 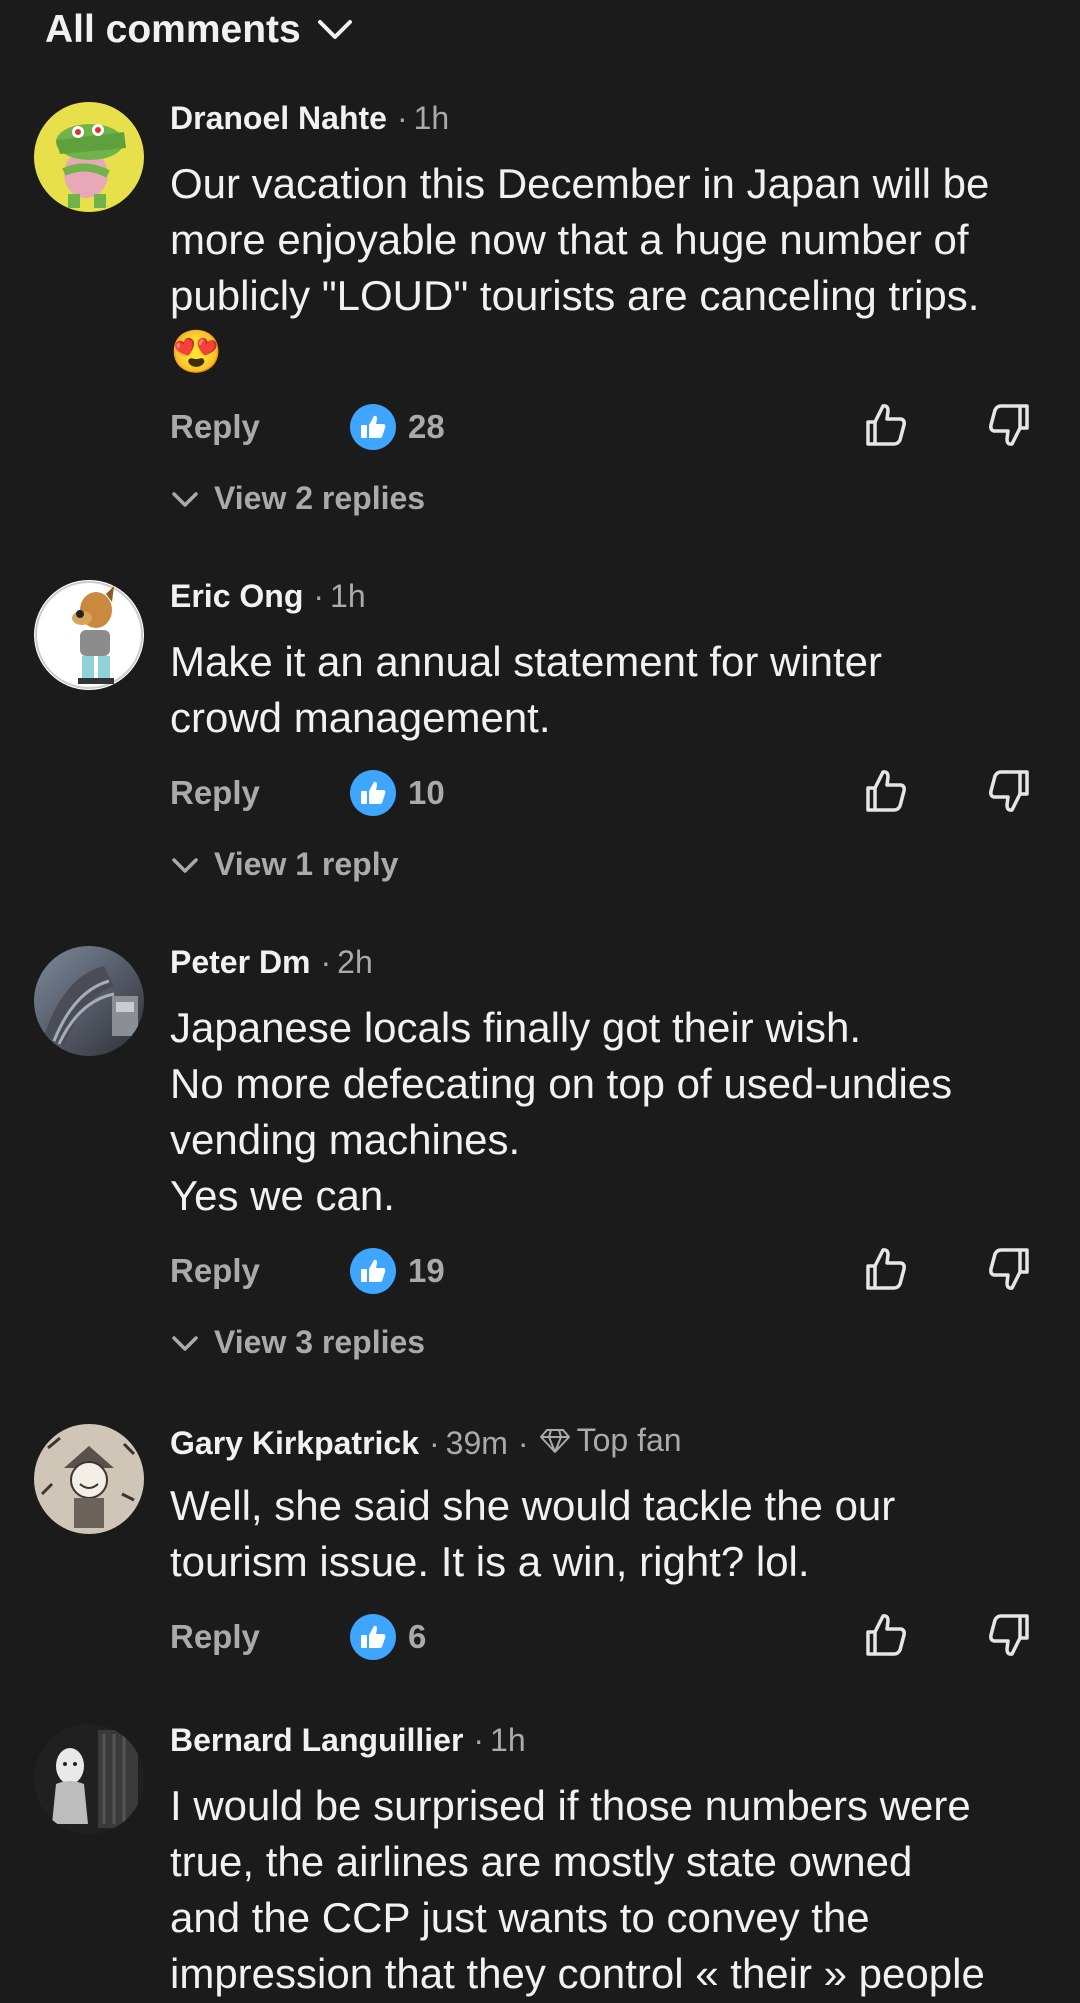 What do you see at coordinates (294, 1443) in the screenshot?
I see `comment-author: Gary Kirkpatrick` at bounding box center [294, 1443].